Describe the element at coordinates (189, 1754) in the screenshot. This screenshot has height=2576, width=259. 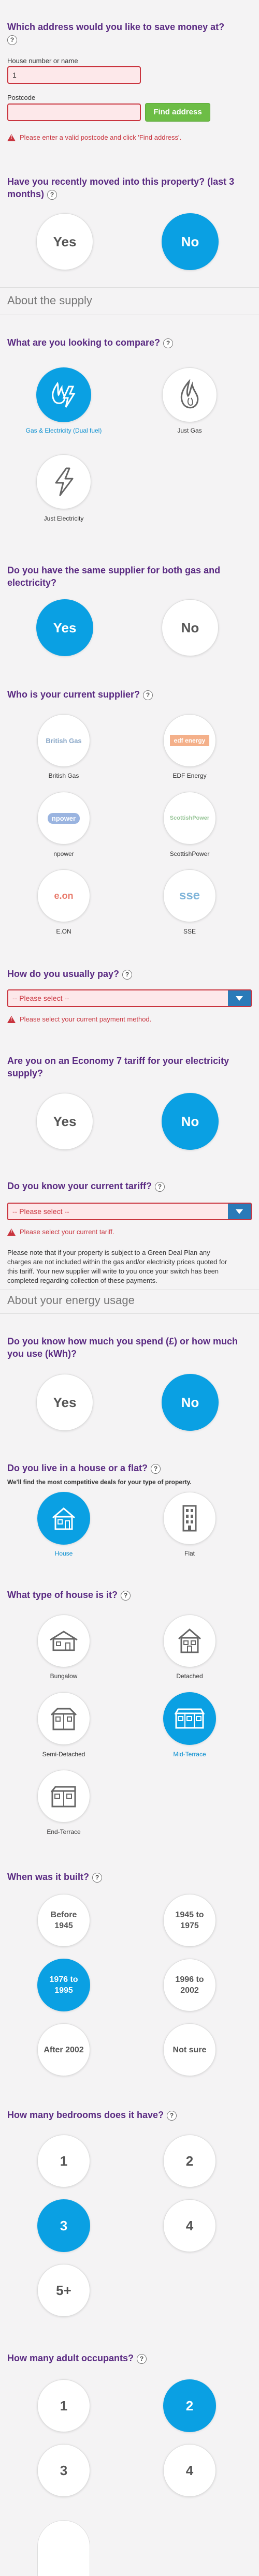
I see `mid-terrace-label: Mid-Terrace` at that location.